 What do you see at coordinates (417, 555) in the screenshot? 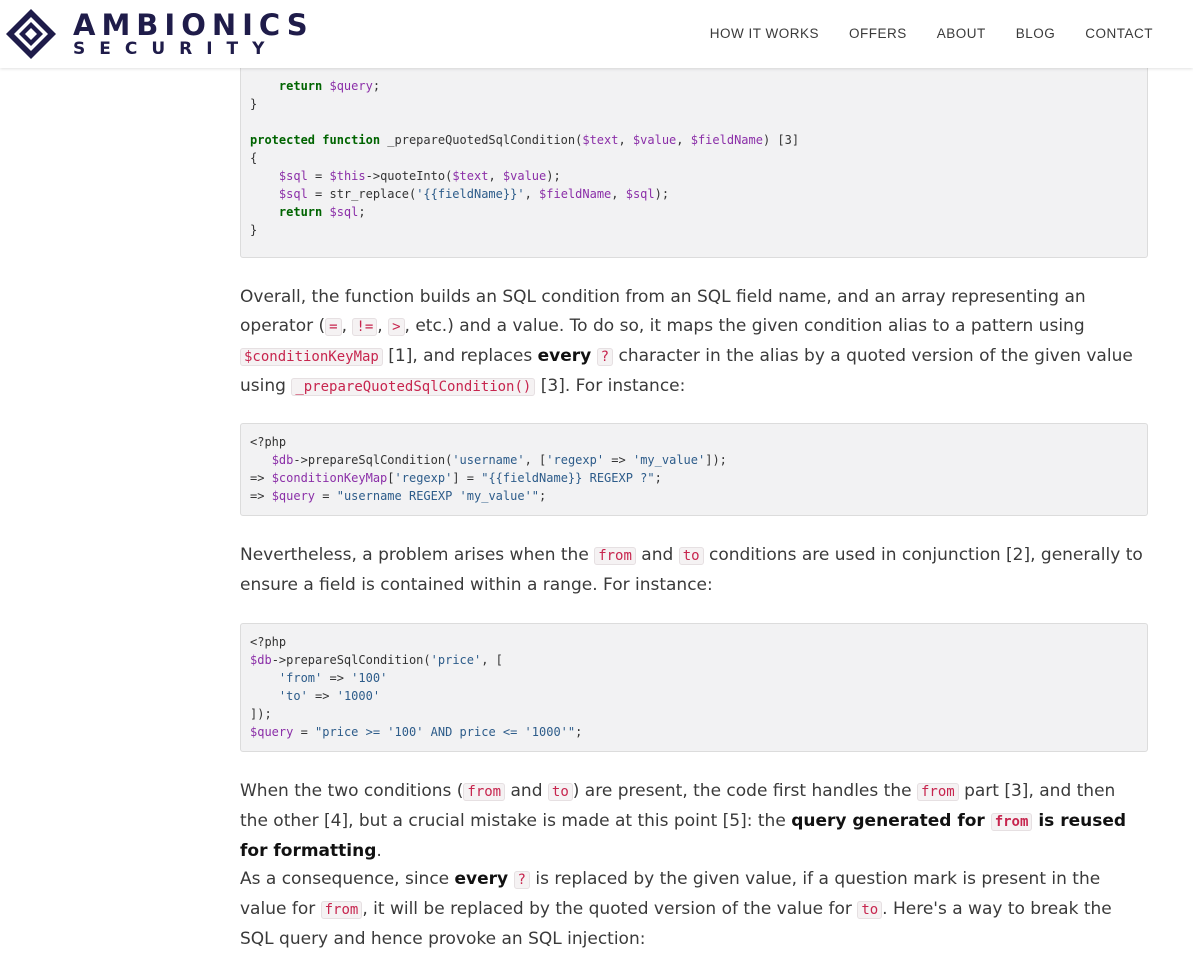
I see `text: Nevertheless, a problem arises when the` at bounding box center [417, 555].